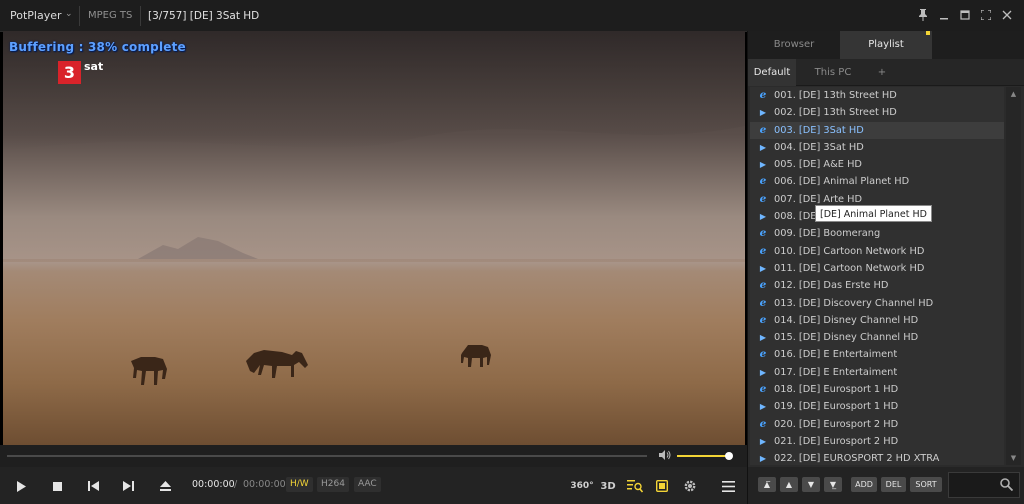 Image resolution: width=1024 pixels, height=504 pixels. Describe the element at coordinates (1013, 94) in the screenshot. I see `scroll-up-icon: ▲` at that location.